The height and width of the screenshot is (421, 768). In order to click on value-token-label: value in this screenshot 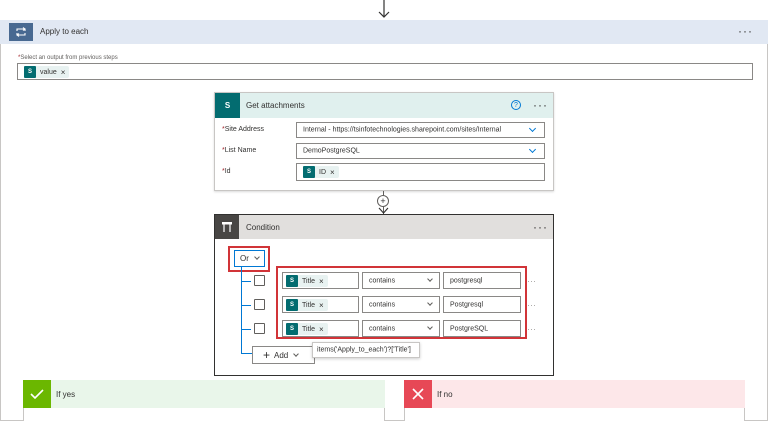, I will do `click(48, 72)`.